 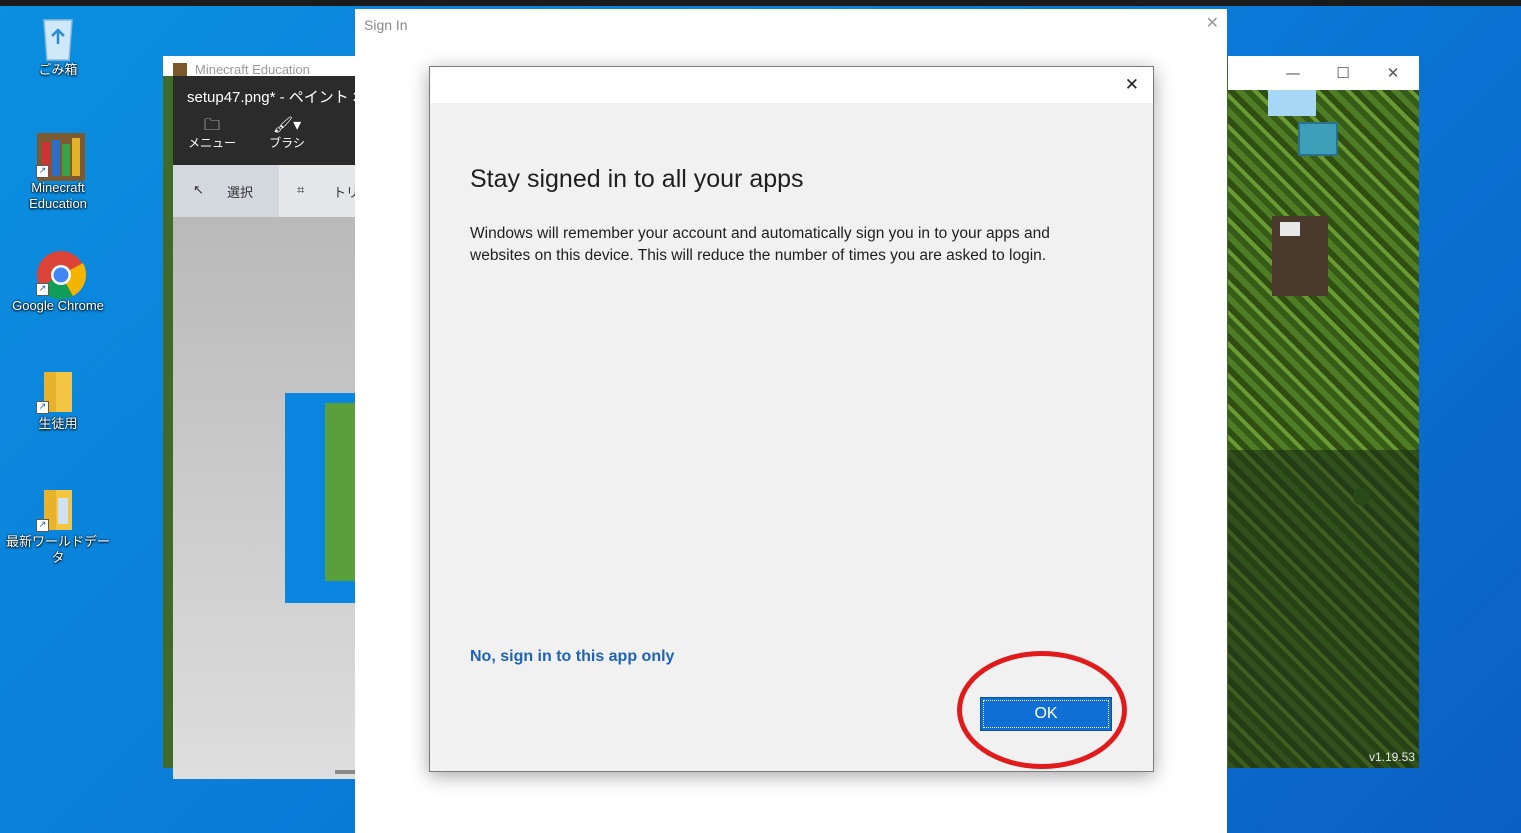 What do you see at coordinates (1393, 73) in the screenshot?
I see `close-button: ✕` at bounding box center [1393, 73].